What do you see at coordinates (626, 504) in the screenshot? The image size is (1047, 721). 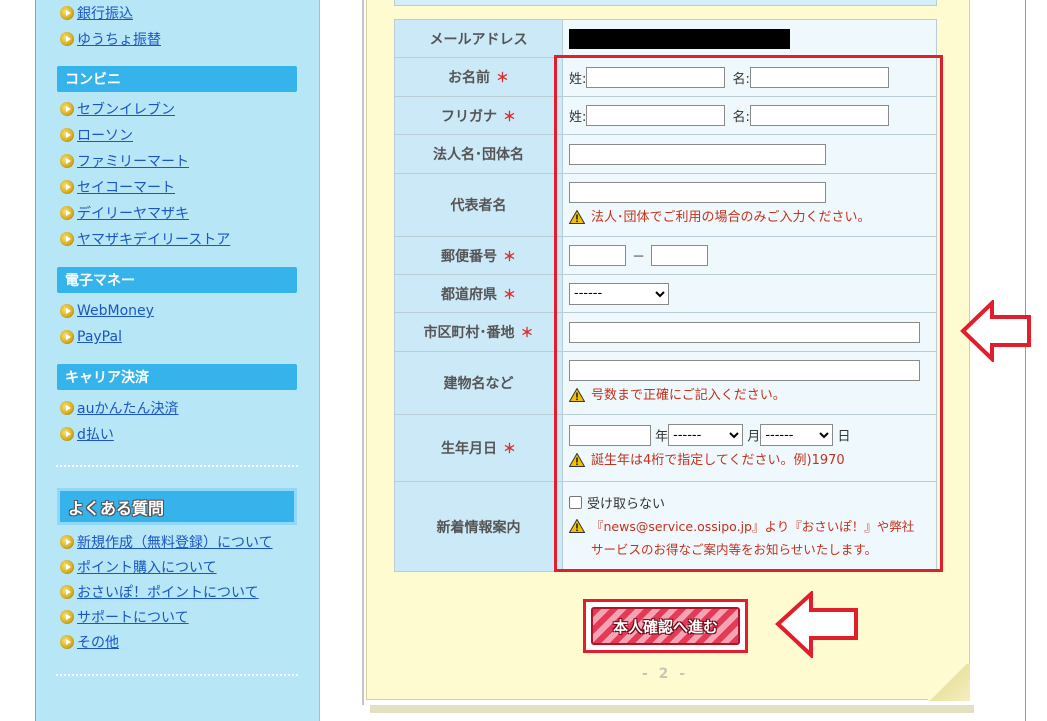 I see `newsletter-optout-label: 受け取らない` at bounding box center [626, 504].